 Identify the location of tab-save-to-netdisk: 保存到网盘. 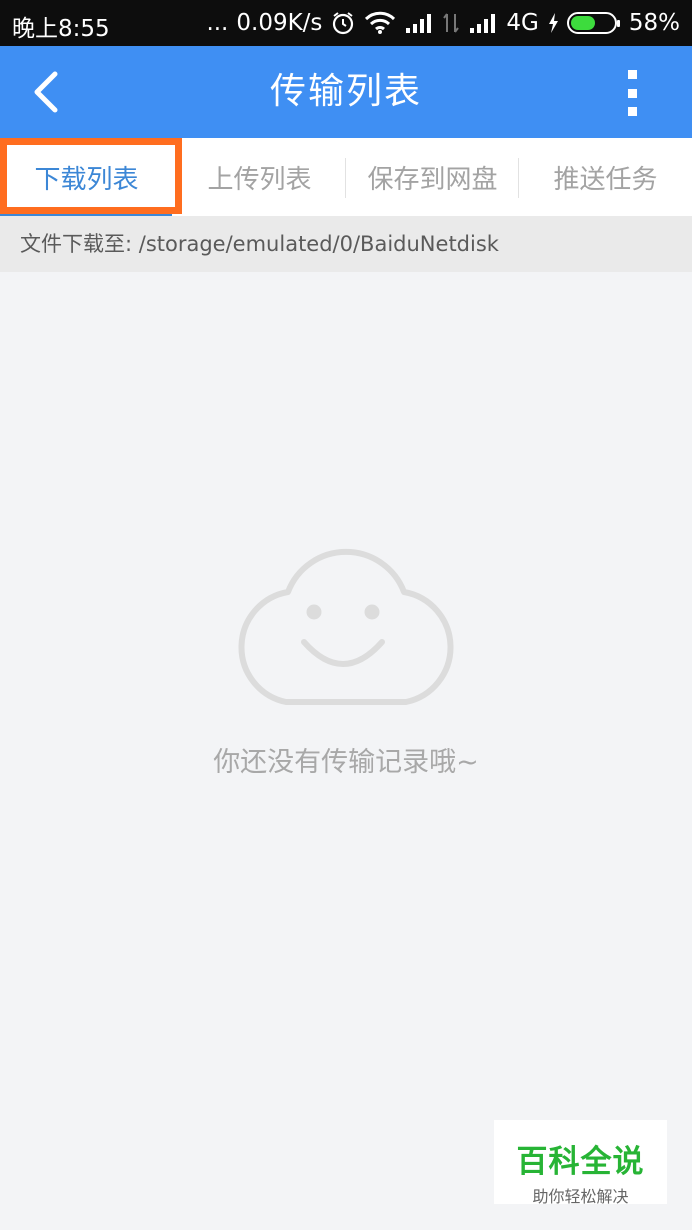
(432, 177).